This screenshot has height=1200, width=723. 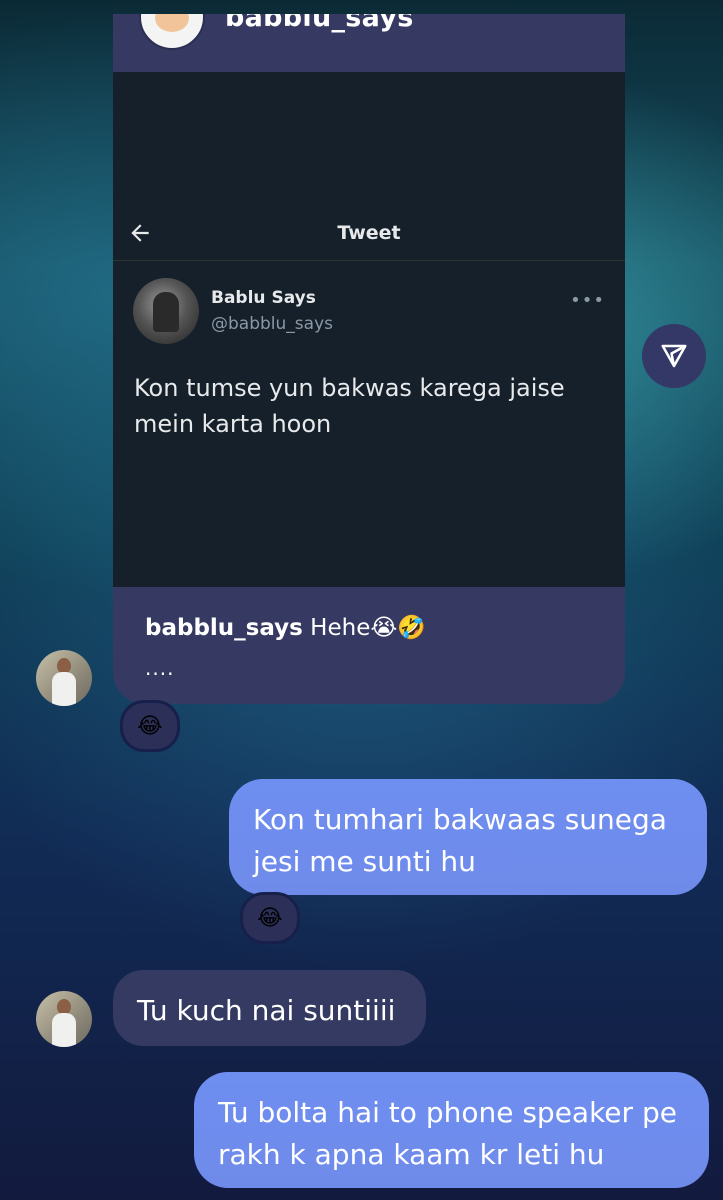 I want to click on share-button, so click(x=674, y=356).